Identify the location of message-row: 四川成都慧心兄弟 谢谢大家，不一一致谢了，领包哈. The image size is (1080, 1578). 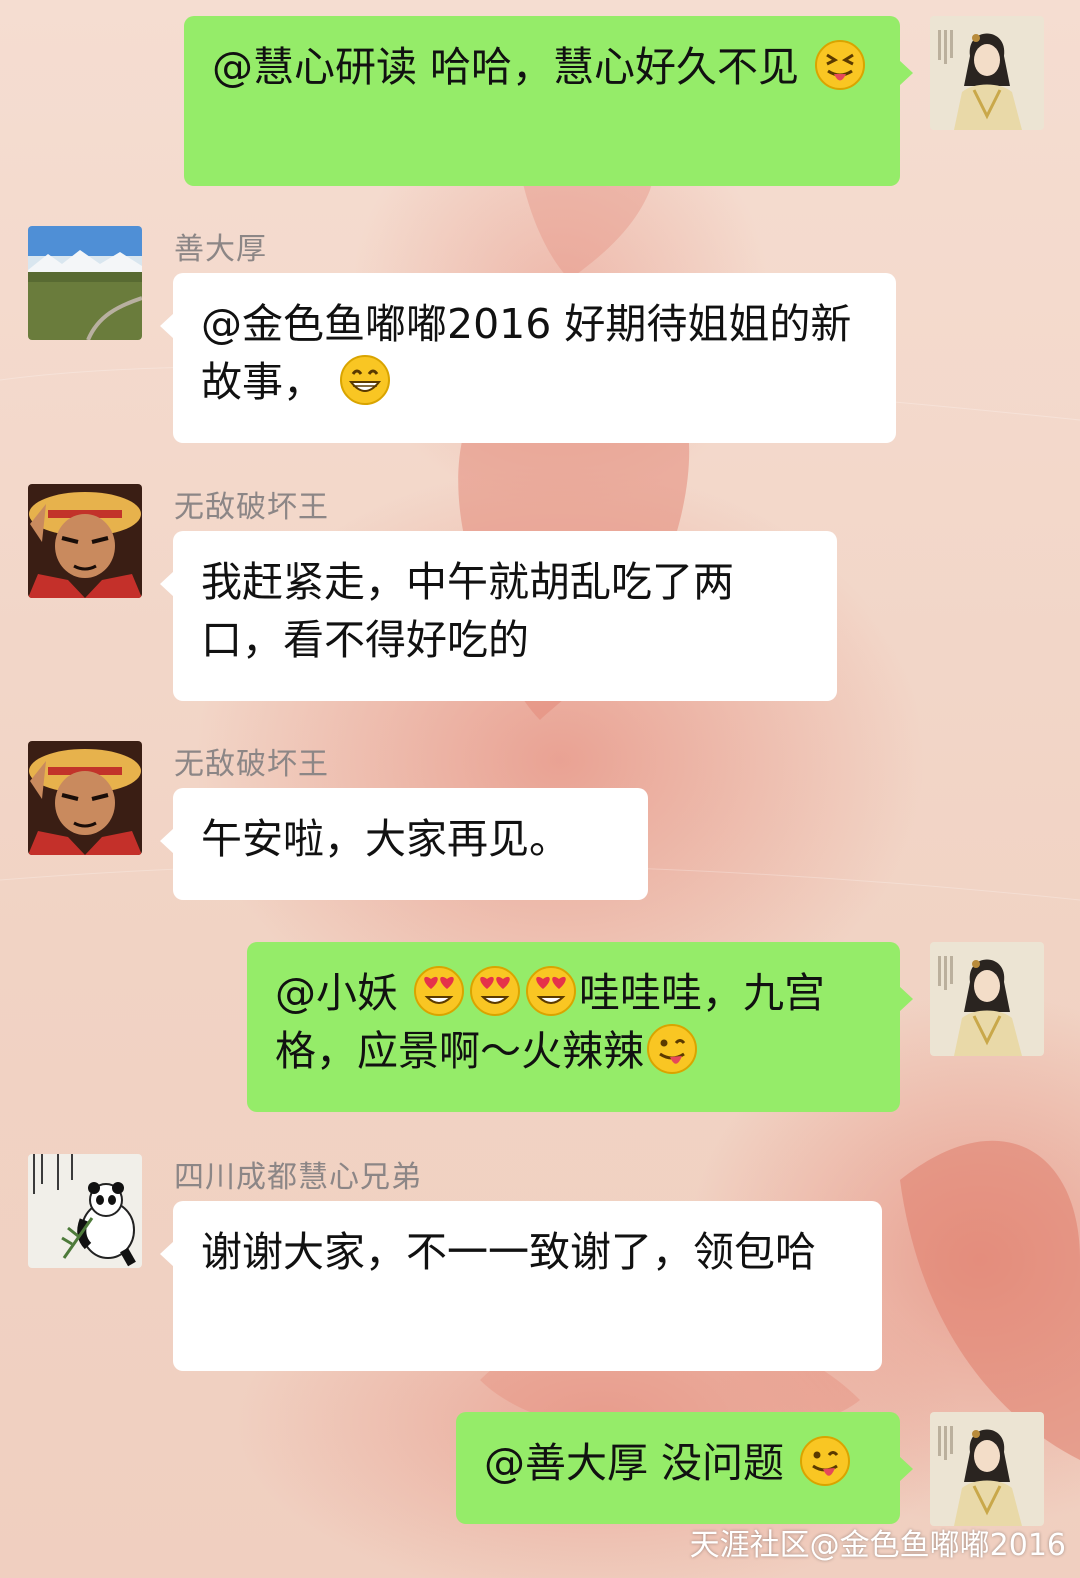
(540, 1263).